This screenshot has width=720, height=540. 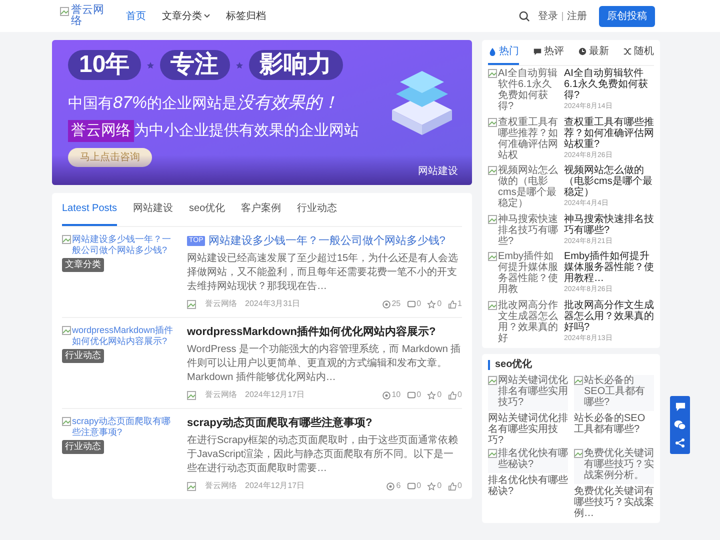 I want to click on sidebar-post-title: AI全自动剪辑软件6.1永久免费如何获得?, so click(x=609, y=84).